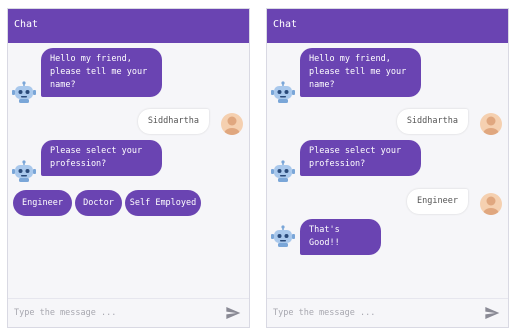 This screenshot has height=334, width=515. What do you see at coordinates (340, 237) in the screenshot?
I see `bot-message: That's Good!!` at bounding box center [340, 237].